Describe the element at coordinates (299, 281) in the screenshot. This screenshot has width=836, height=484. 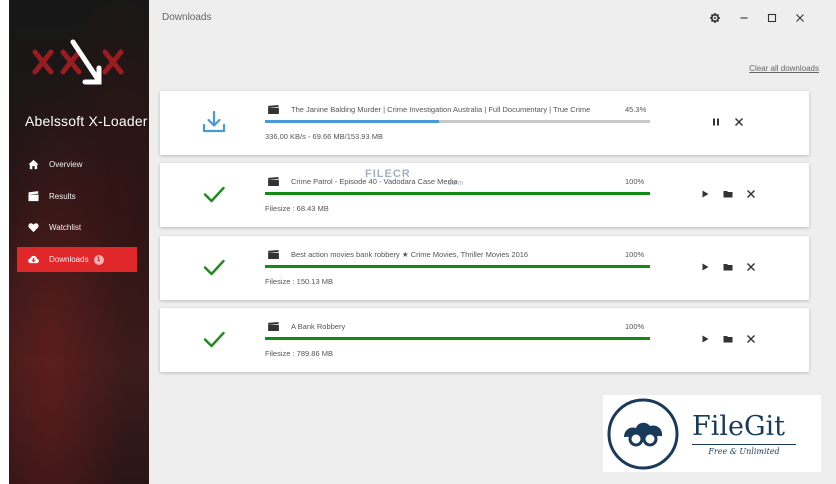
I see `download-filesize: Filesize : 150.13 MB` at that location.